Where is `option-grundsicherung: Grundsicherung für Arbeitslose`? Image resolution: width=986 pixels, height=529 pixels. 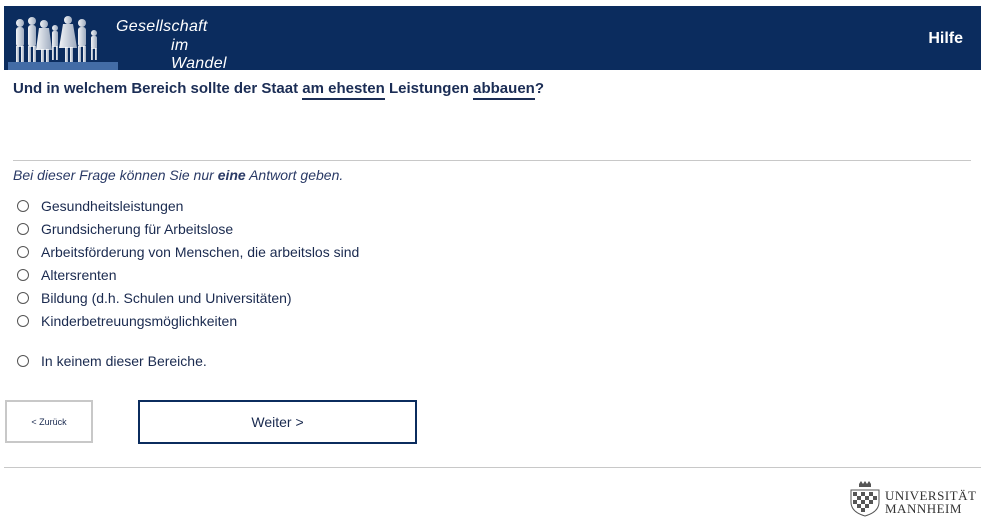
option-grundsicherung: Grundsicherung für Arbeitslose is located at coordinates (187, 228).